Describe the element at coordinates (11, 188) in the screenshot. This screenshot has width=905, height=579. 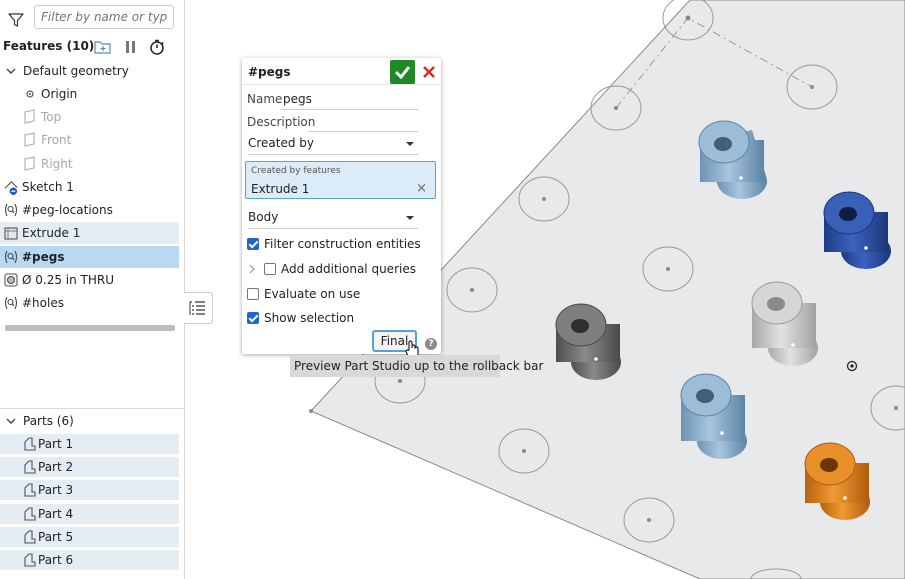
I see `sketch-icon` at that location.